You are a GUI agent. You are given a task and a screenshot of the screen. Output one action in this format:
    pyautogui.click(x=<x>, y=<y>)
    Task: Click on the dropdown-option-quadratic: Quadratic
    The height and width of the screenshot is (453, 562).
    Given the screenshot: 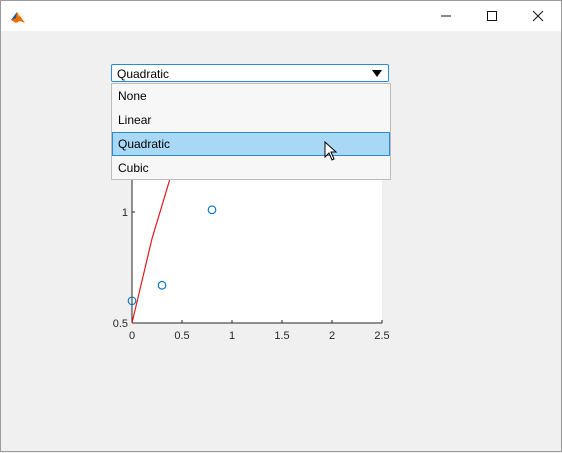 What is the action you would take?
    pyautogui.click(x=251, y=144)
    